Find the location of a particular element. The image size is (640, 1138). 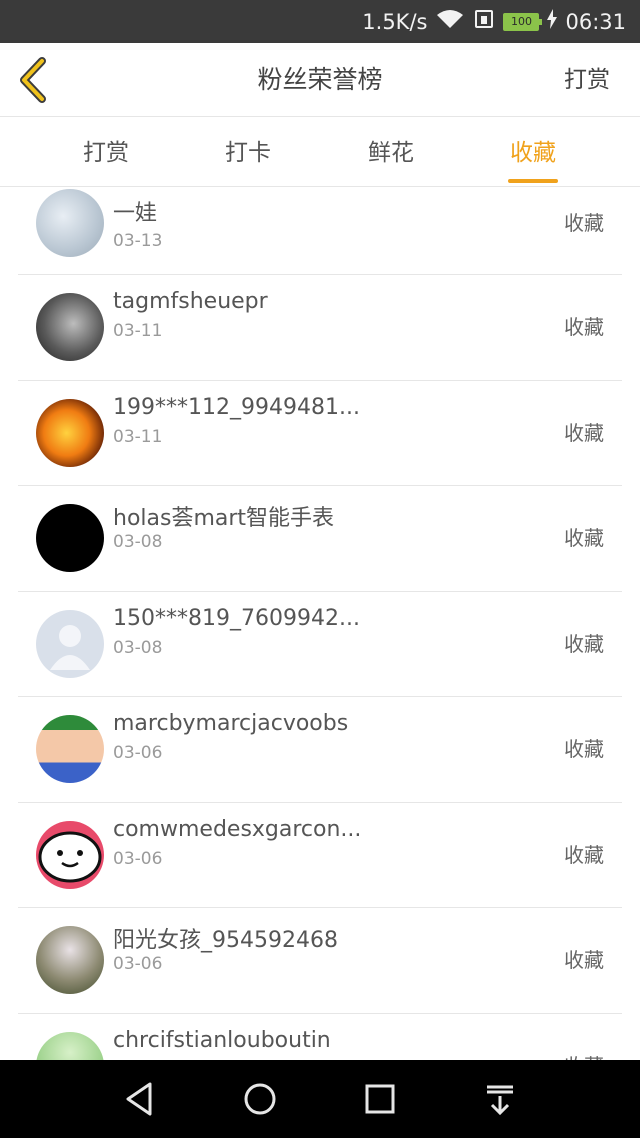

list-item: 阳光女孩_954592468 03-06 收藏 is located at coordinates (320, 961).